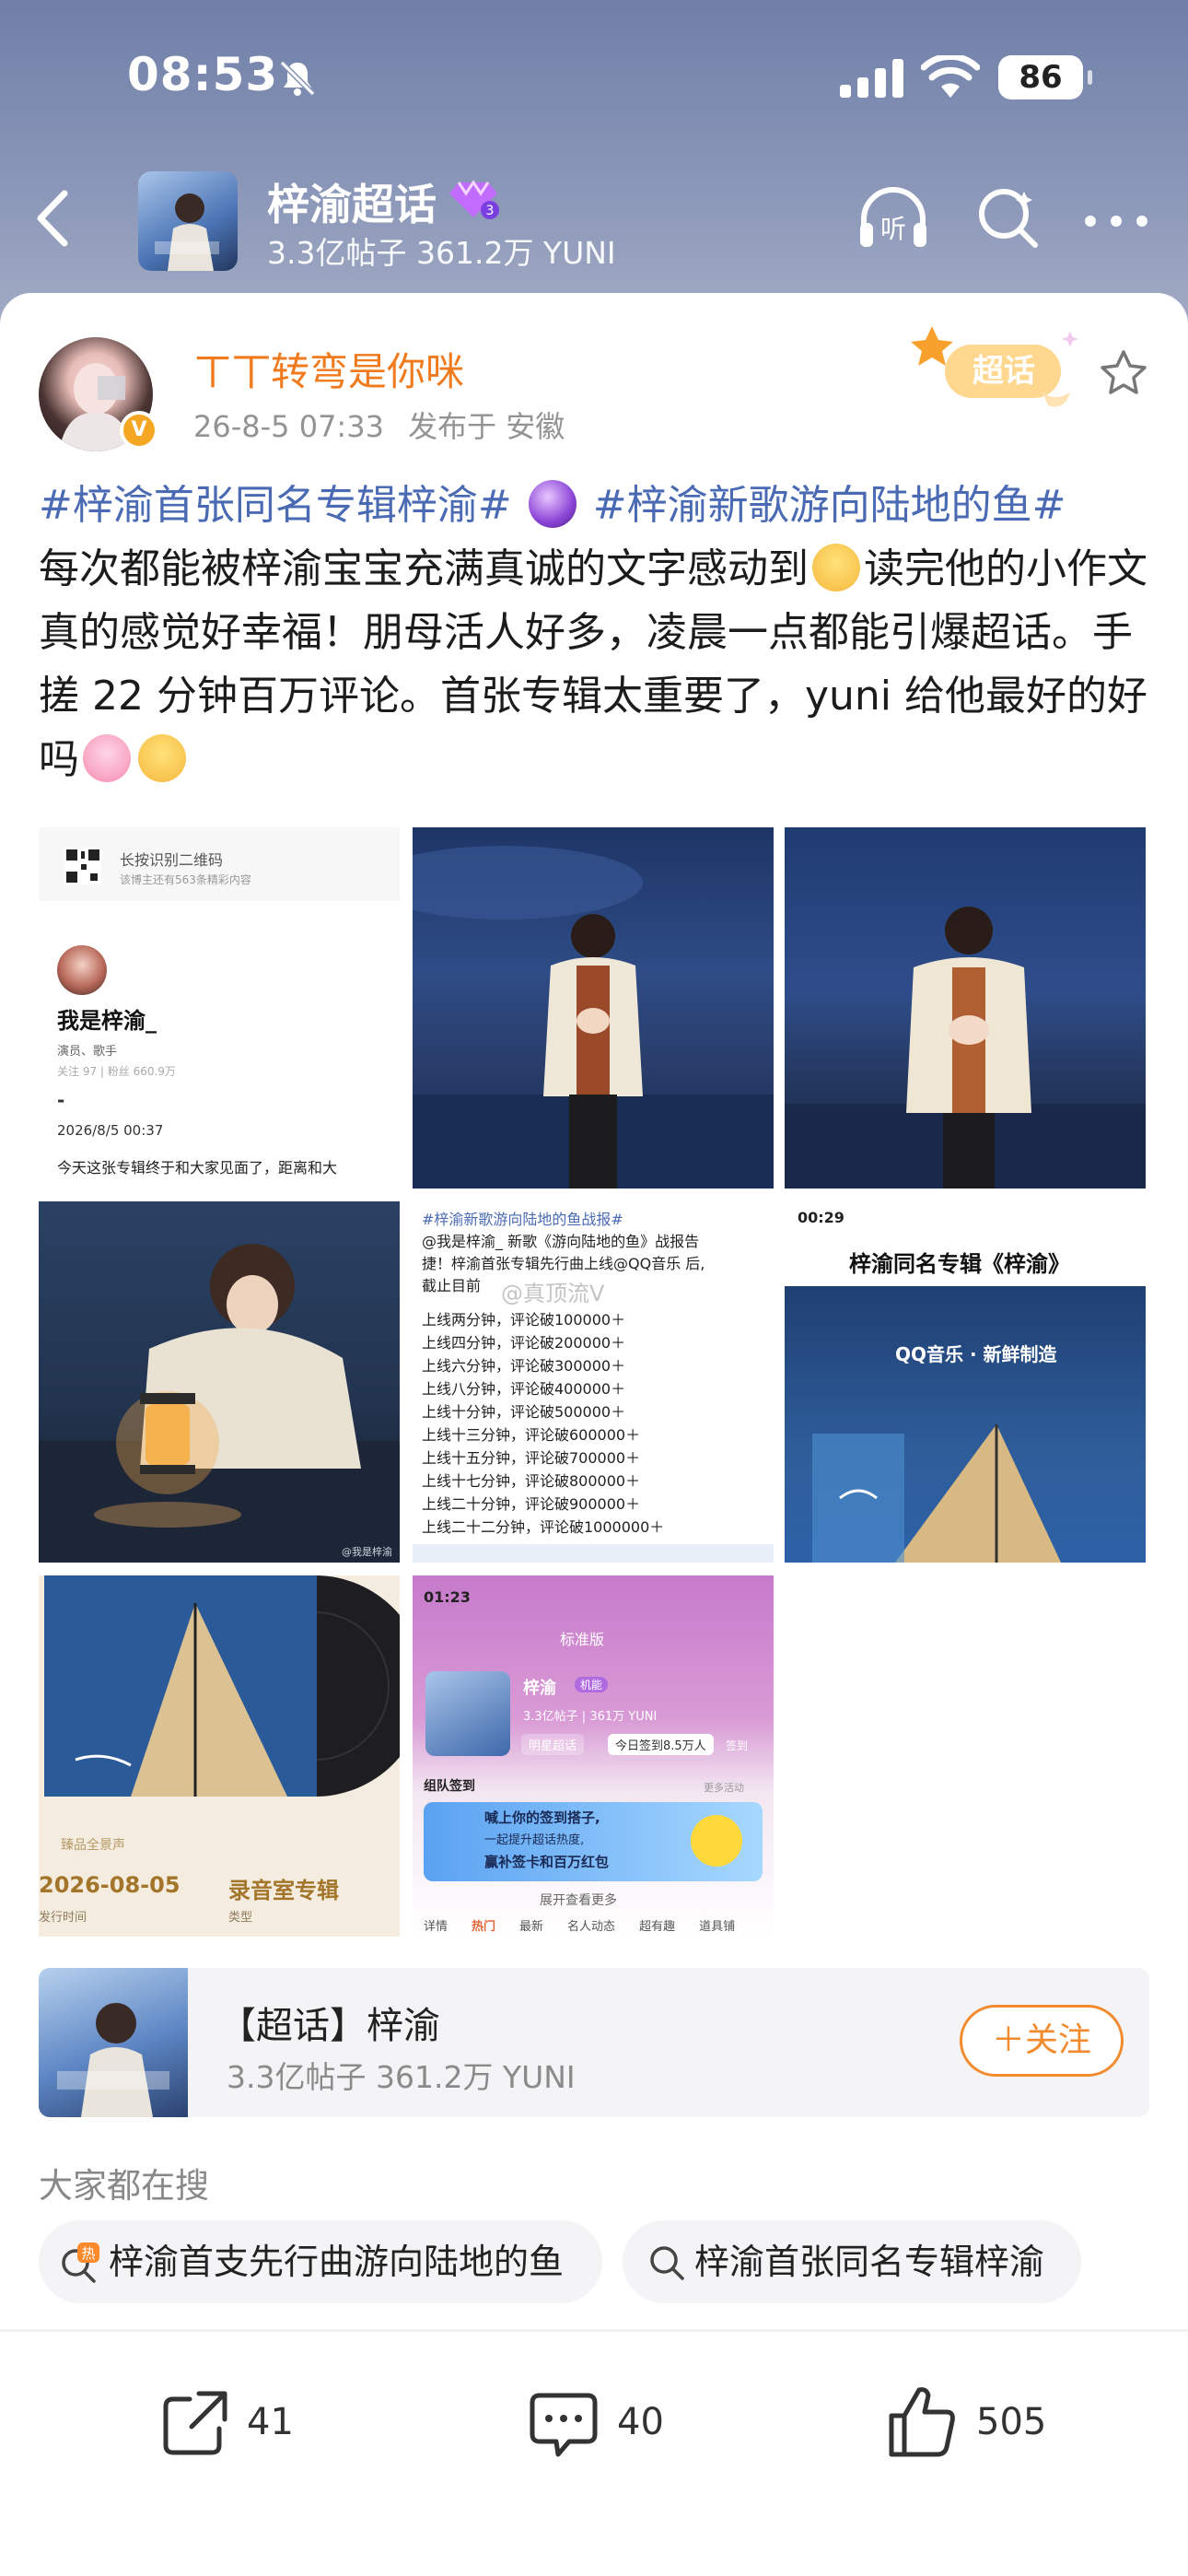 Image resolution: width=1188 pixels, height=2576 pixels. What do you see at coordinates (185, 879) in the screenshot?
I see `qr-sub: 该博主还有563条精彩内容` at bounding box center [185, 879].